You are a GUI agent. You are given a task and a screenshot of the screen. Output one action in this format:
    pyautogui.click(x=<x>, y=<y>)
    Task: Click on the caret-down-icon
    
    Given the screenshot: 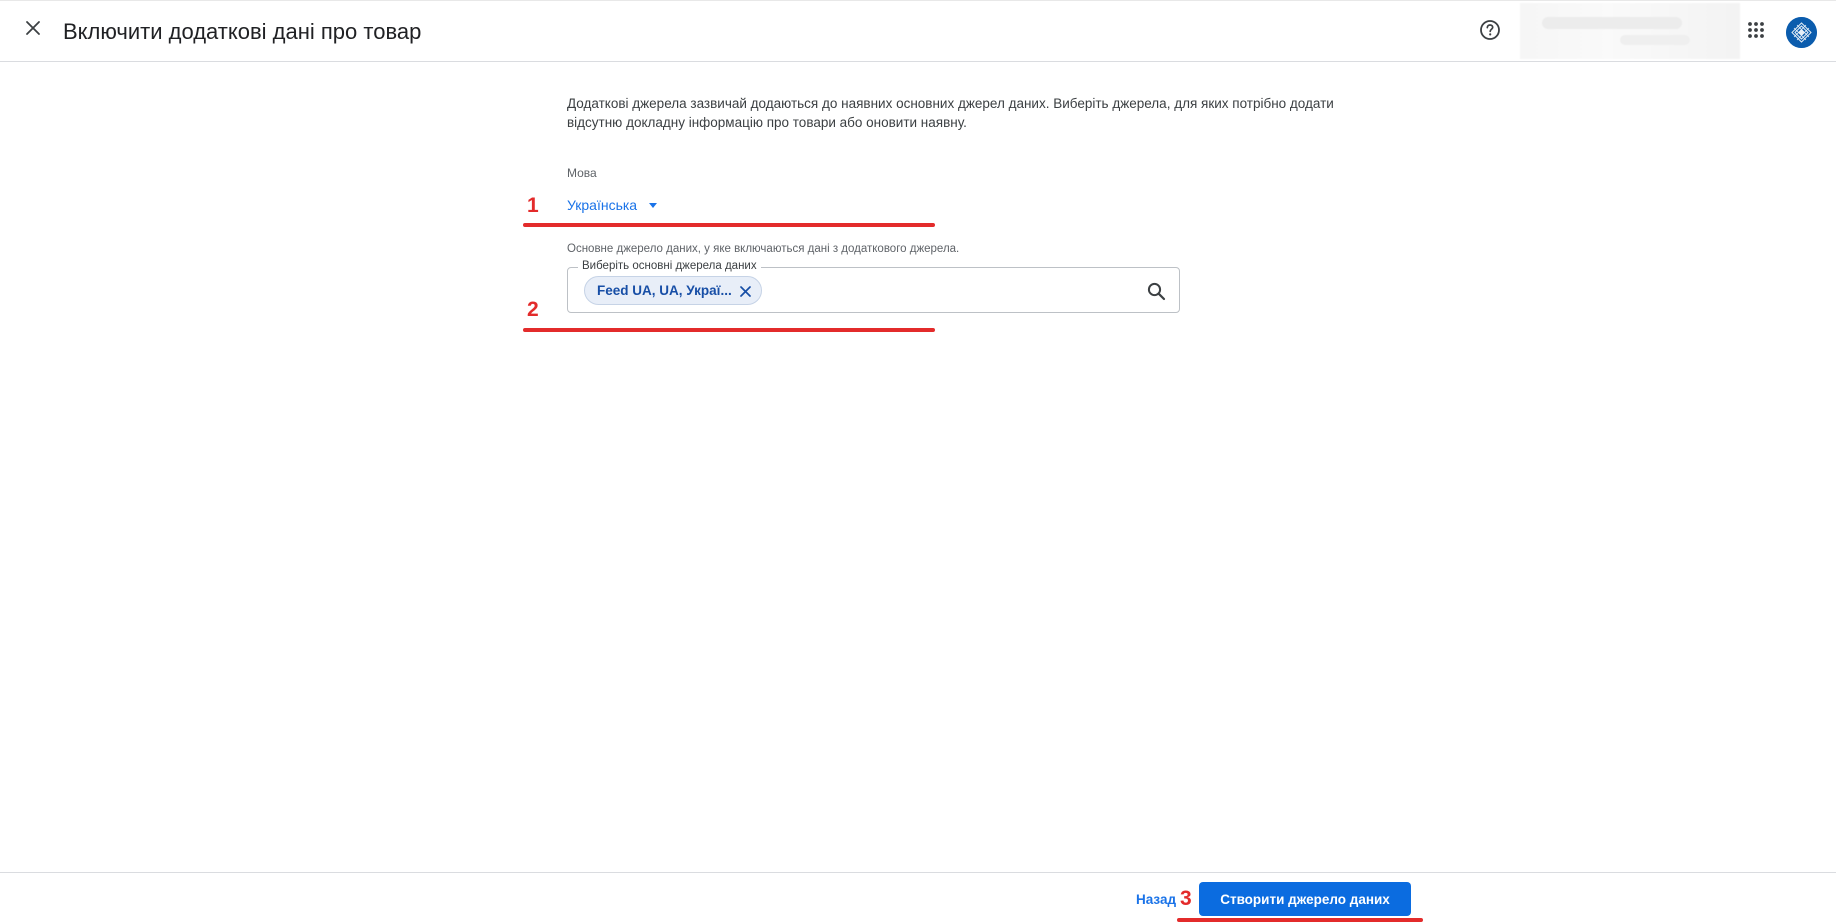 What is the action you would take?
    pyautogui.click(x=653, y=205)
    